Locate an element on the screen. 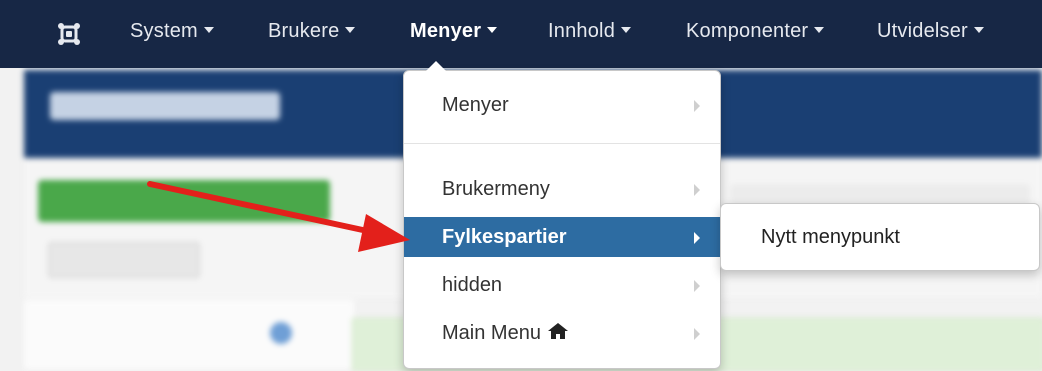 This screenshot has width=1042, height=371. dropdown-item-label: Brukermeny is located at coordinates (496, 189).